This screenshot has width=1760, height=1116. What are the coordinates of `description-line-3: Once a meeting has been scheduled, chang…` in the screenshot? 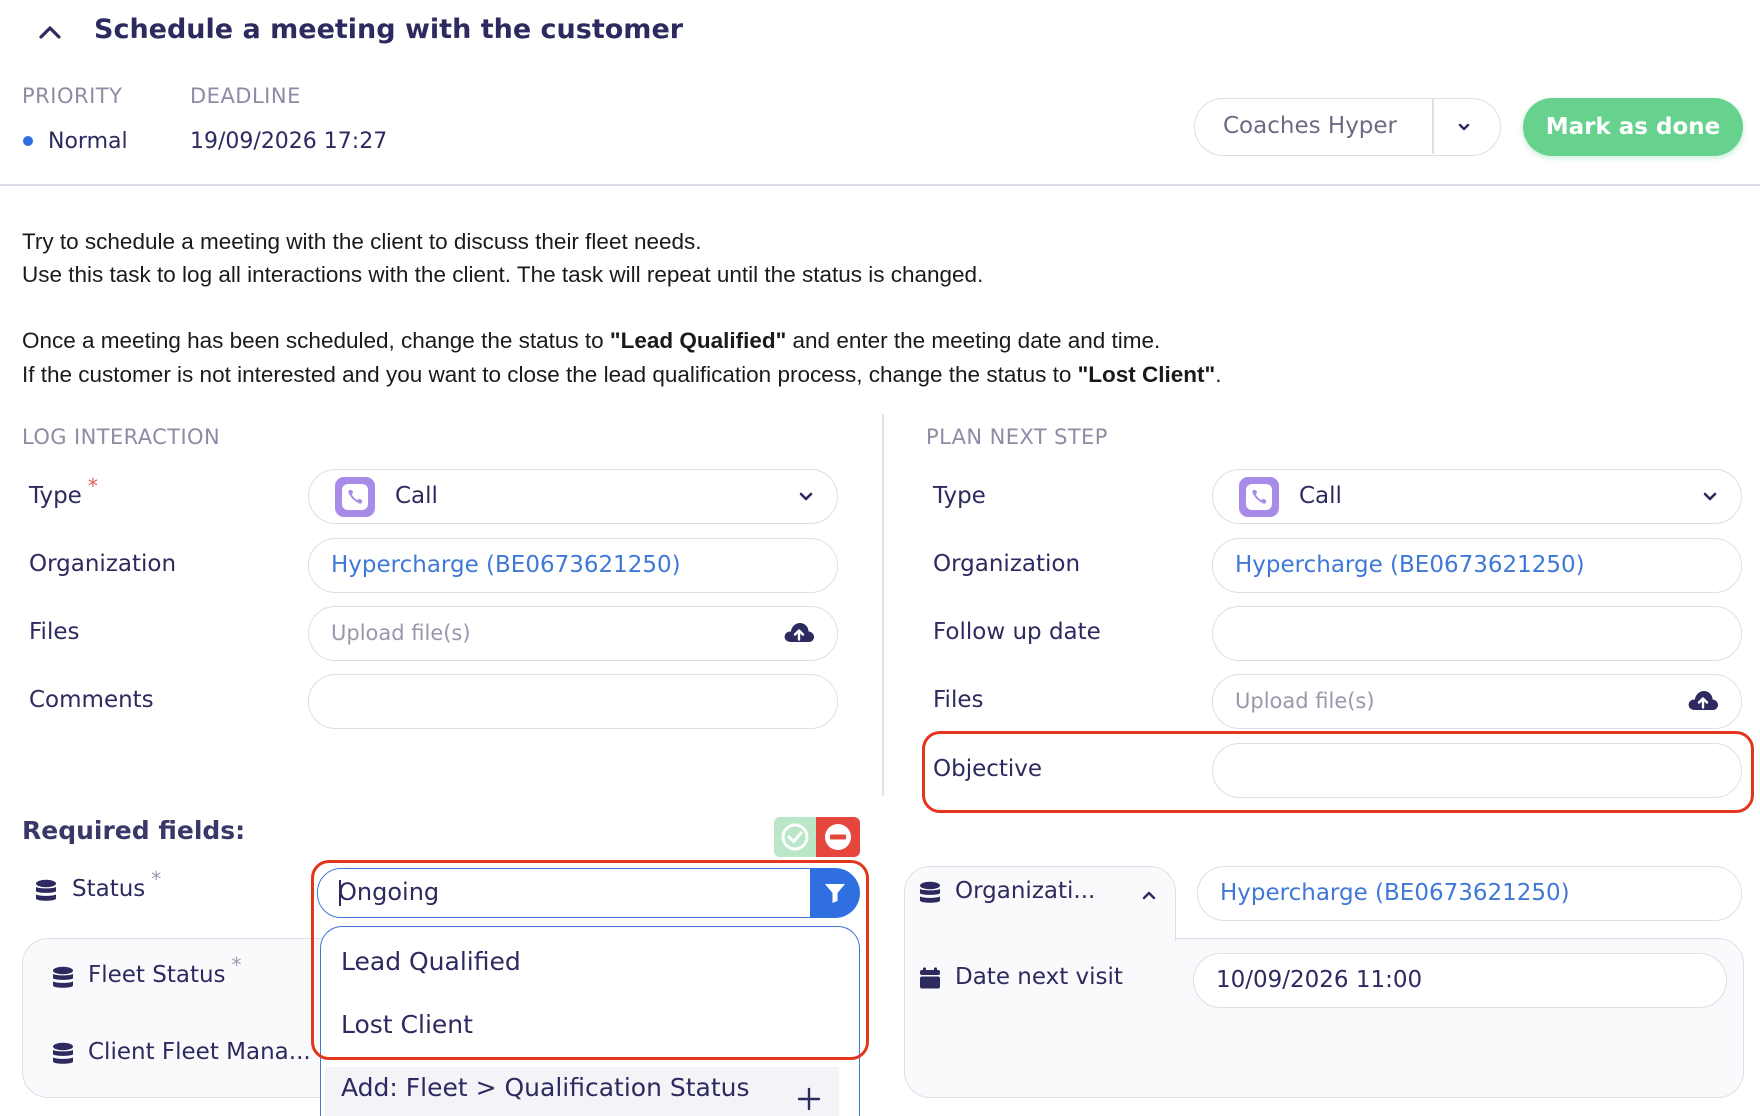 It's located at (591, 341).